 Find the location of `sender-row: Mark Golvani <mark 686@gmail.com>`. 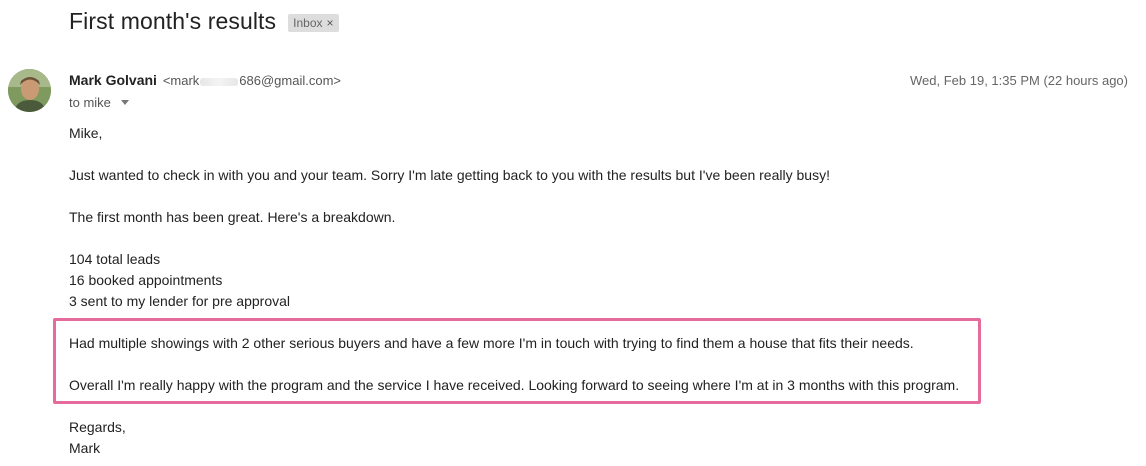

sender-row: Mark Golvani <mark 686@gmail.com> is located at coordinates (205, 80).